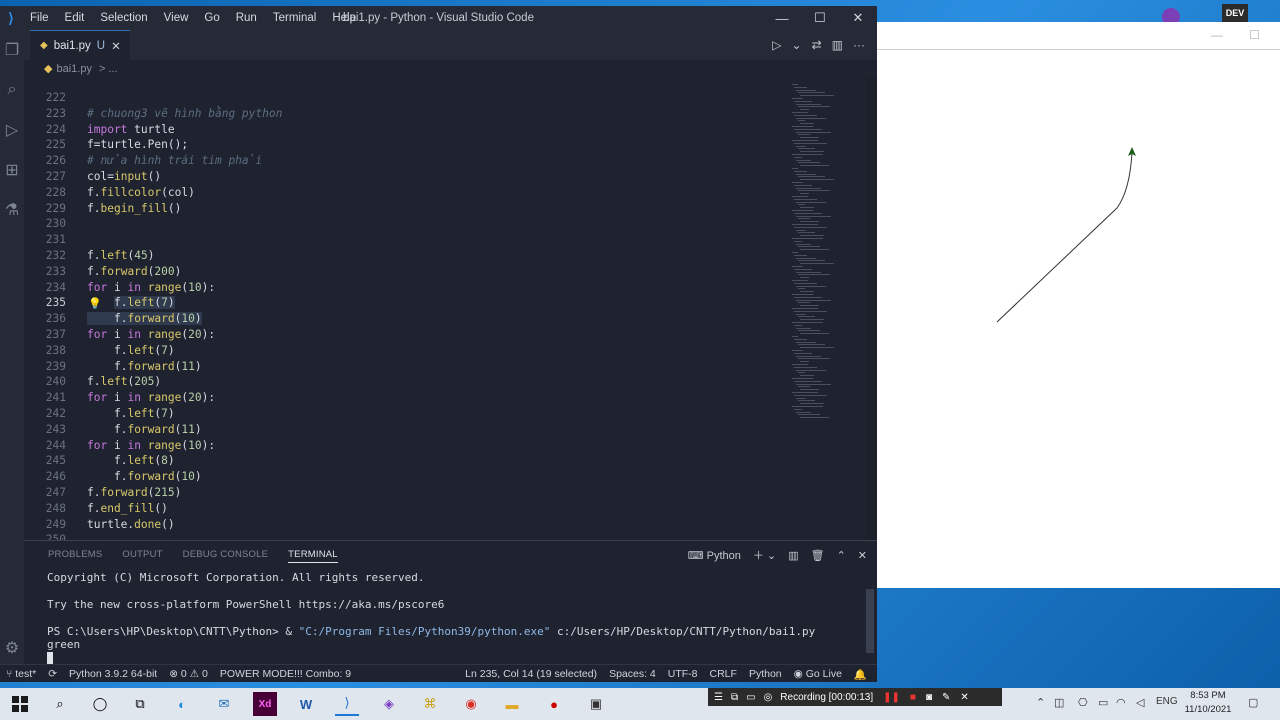 Image resolution: width=1280 pixels, height=720 pixels. Describe the element at coordinates (946, 697) in the screenshot. I see `pen-icon: ✎` at that location.